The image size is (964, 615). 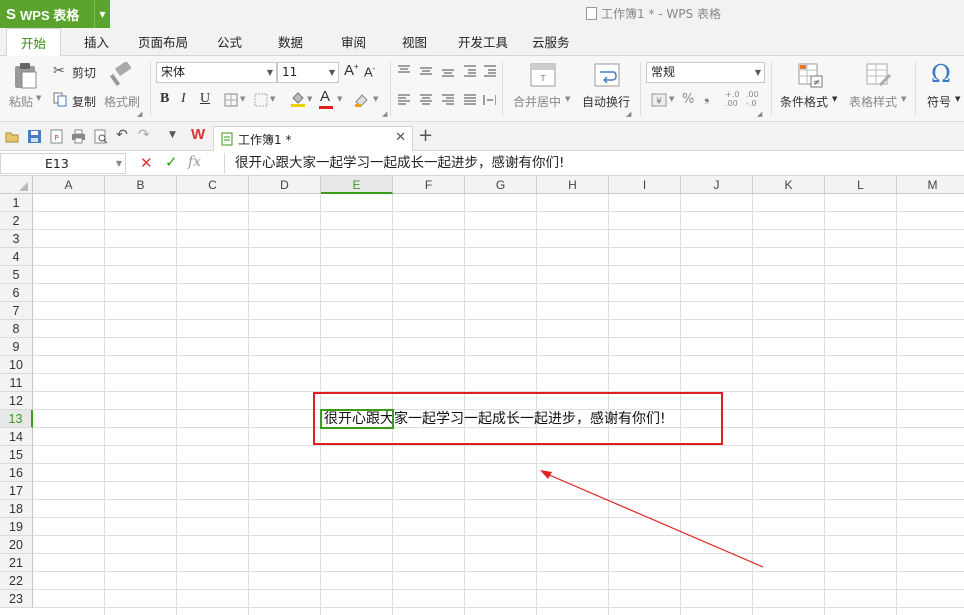 I want to click on font-size-select: 11 ▼, so click(x=308, y=72).